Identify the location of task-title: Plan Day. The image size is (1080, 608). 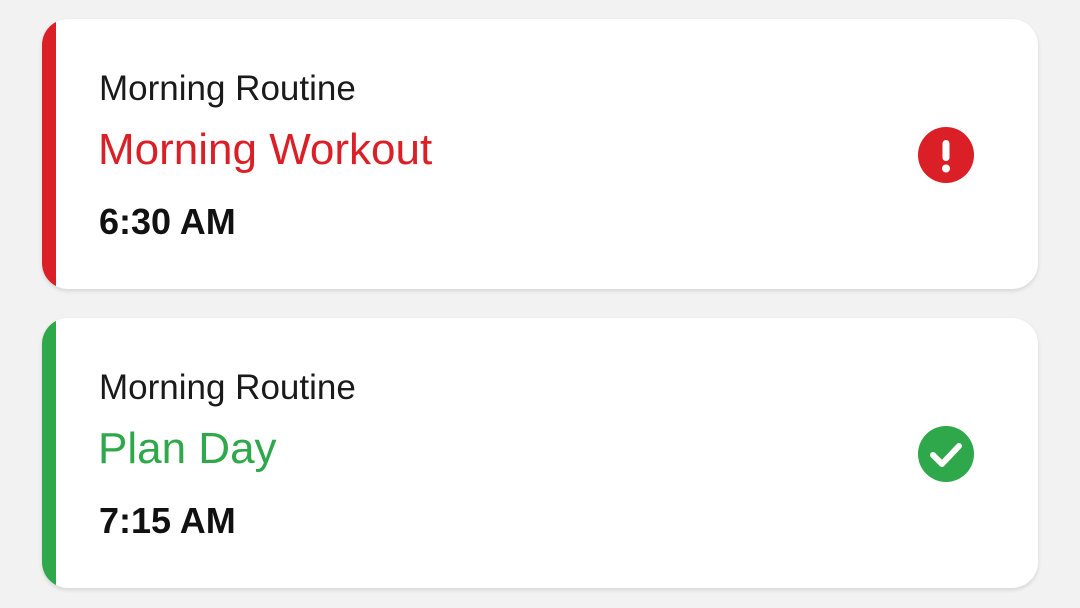
(187, 448).